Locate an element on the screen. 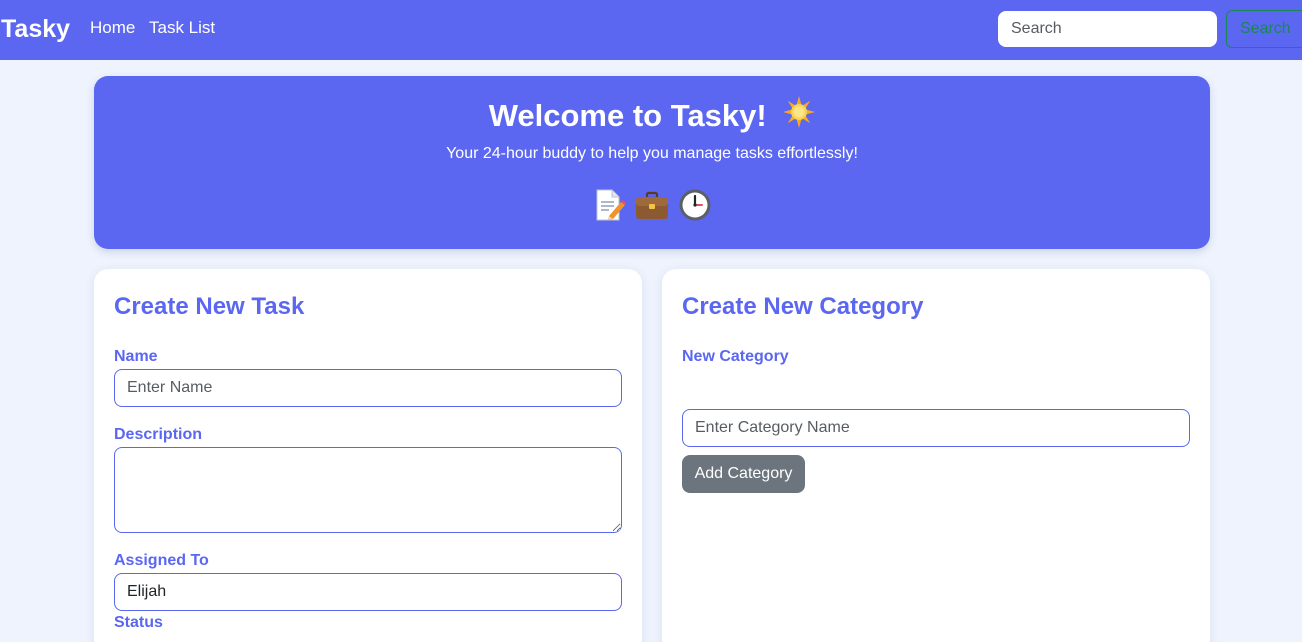 Image resolution: width=1302 pixels, height=642 pixels. sun-icon is located at coordinates (799, 116).